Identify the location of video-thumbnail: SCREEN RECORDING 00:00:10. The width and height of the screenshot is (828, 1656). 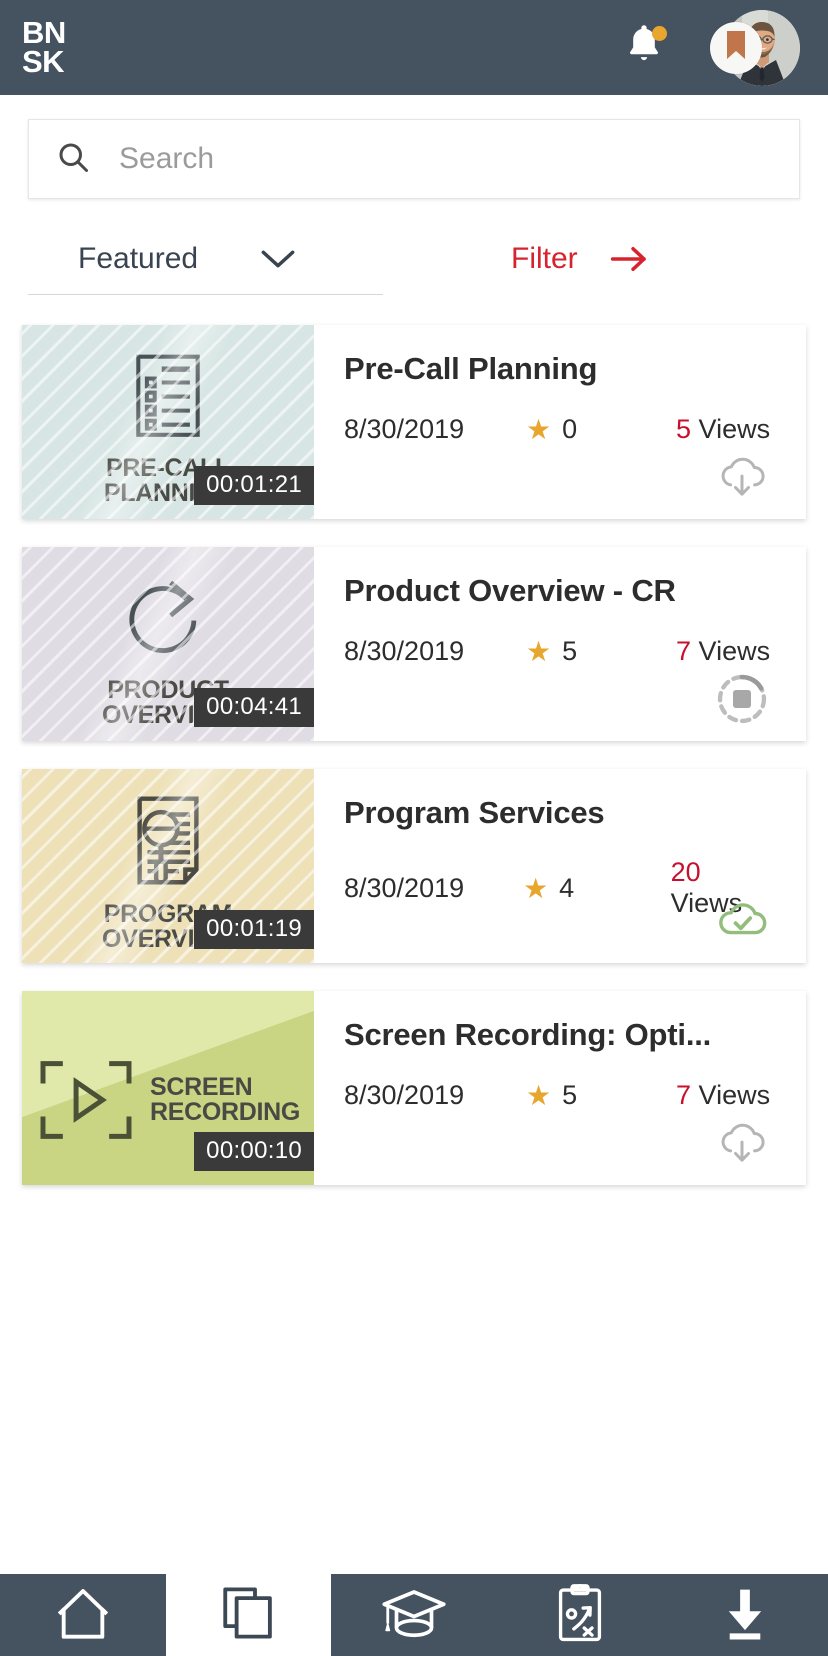
(168, 1088).